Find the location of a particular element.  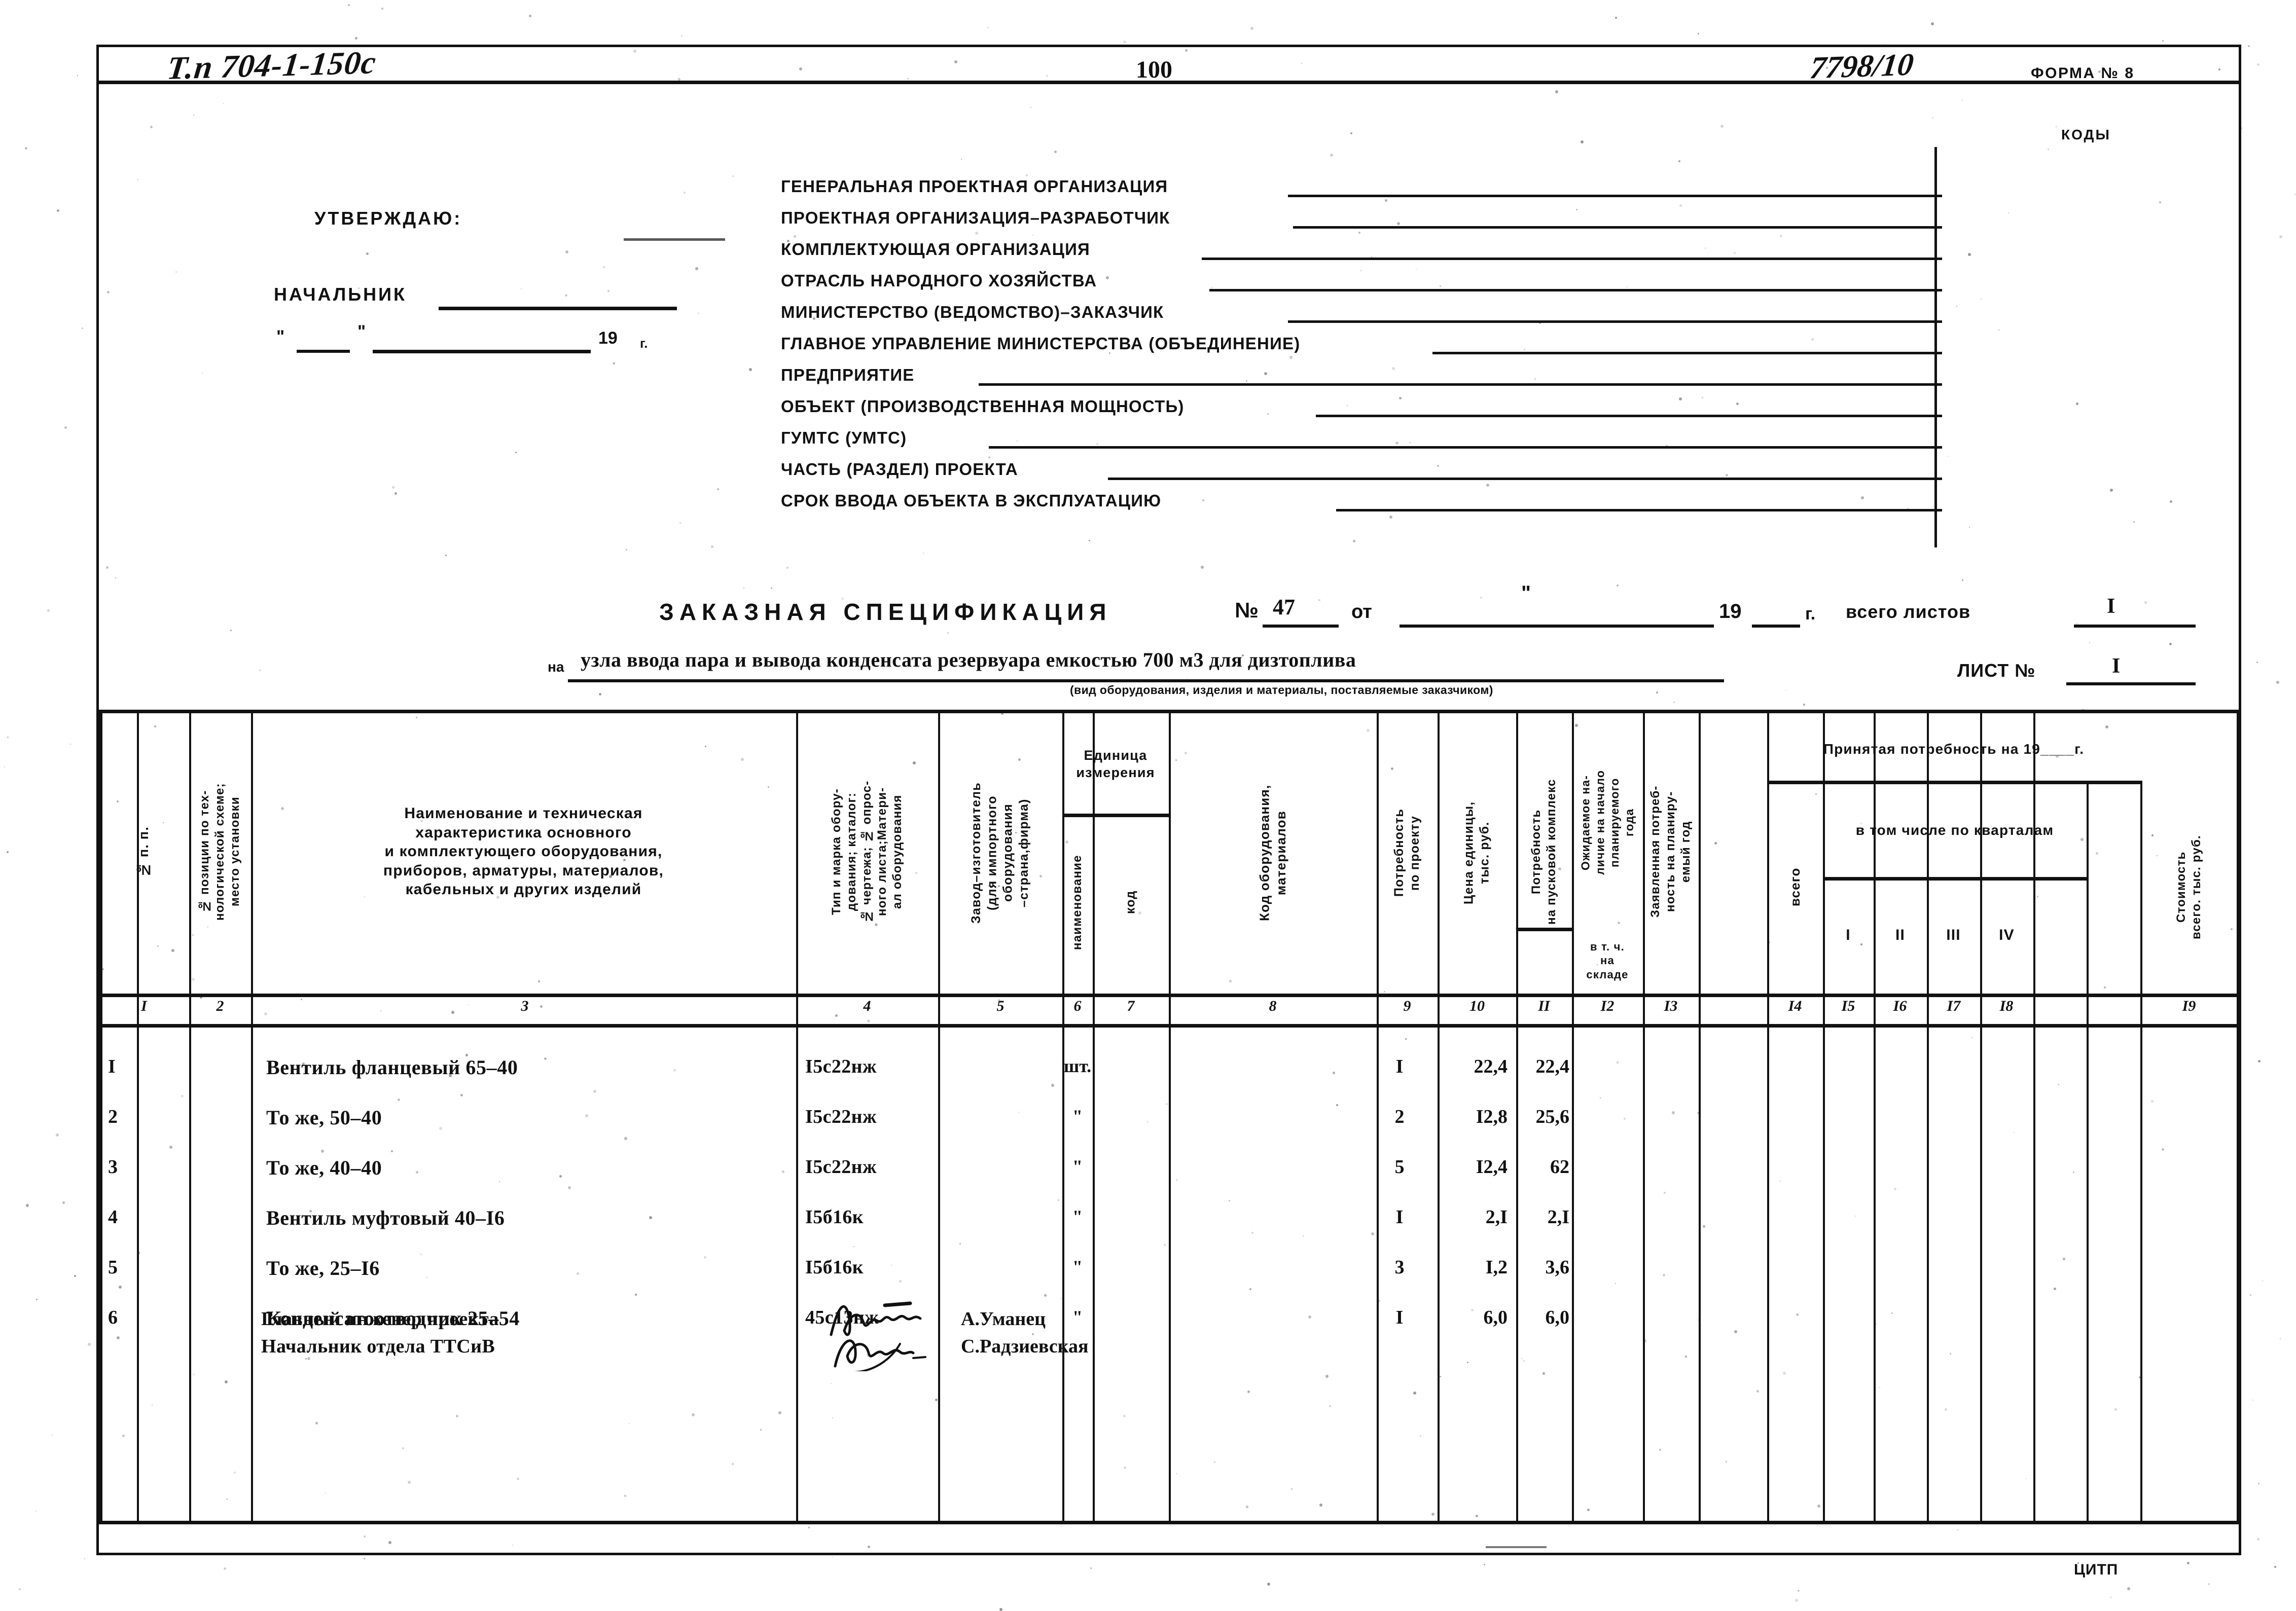

spec-number-value: 47 is located at coordinates (1284, 607).